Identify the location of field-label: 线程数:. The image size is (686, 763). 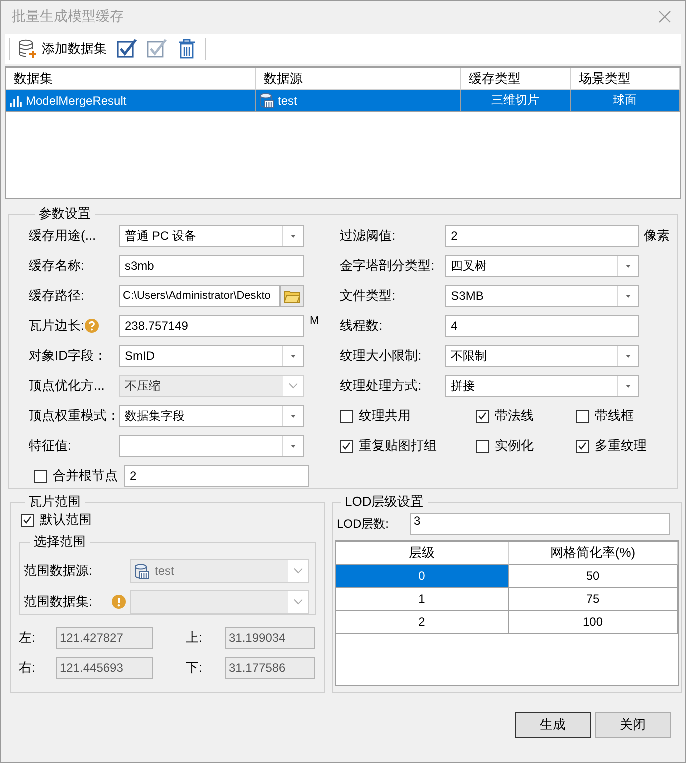
(362, 326).